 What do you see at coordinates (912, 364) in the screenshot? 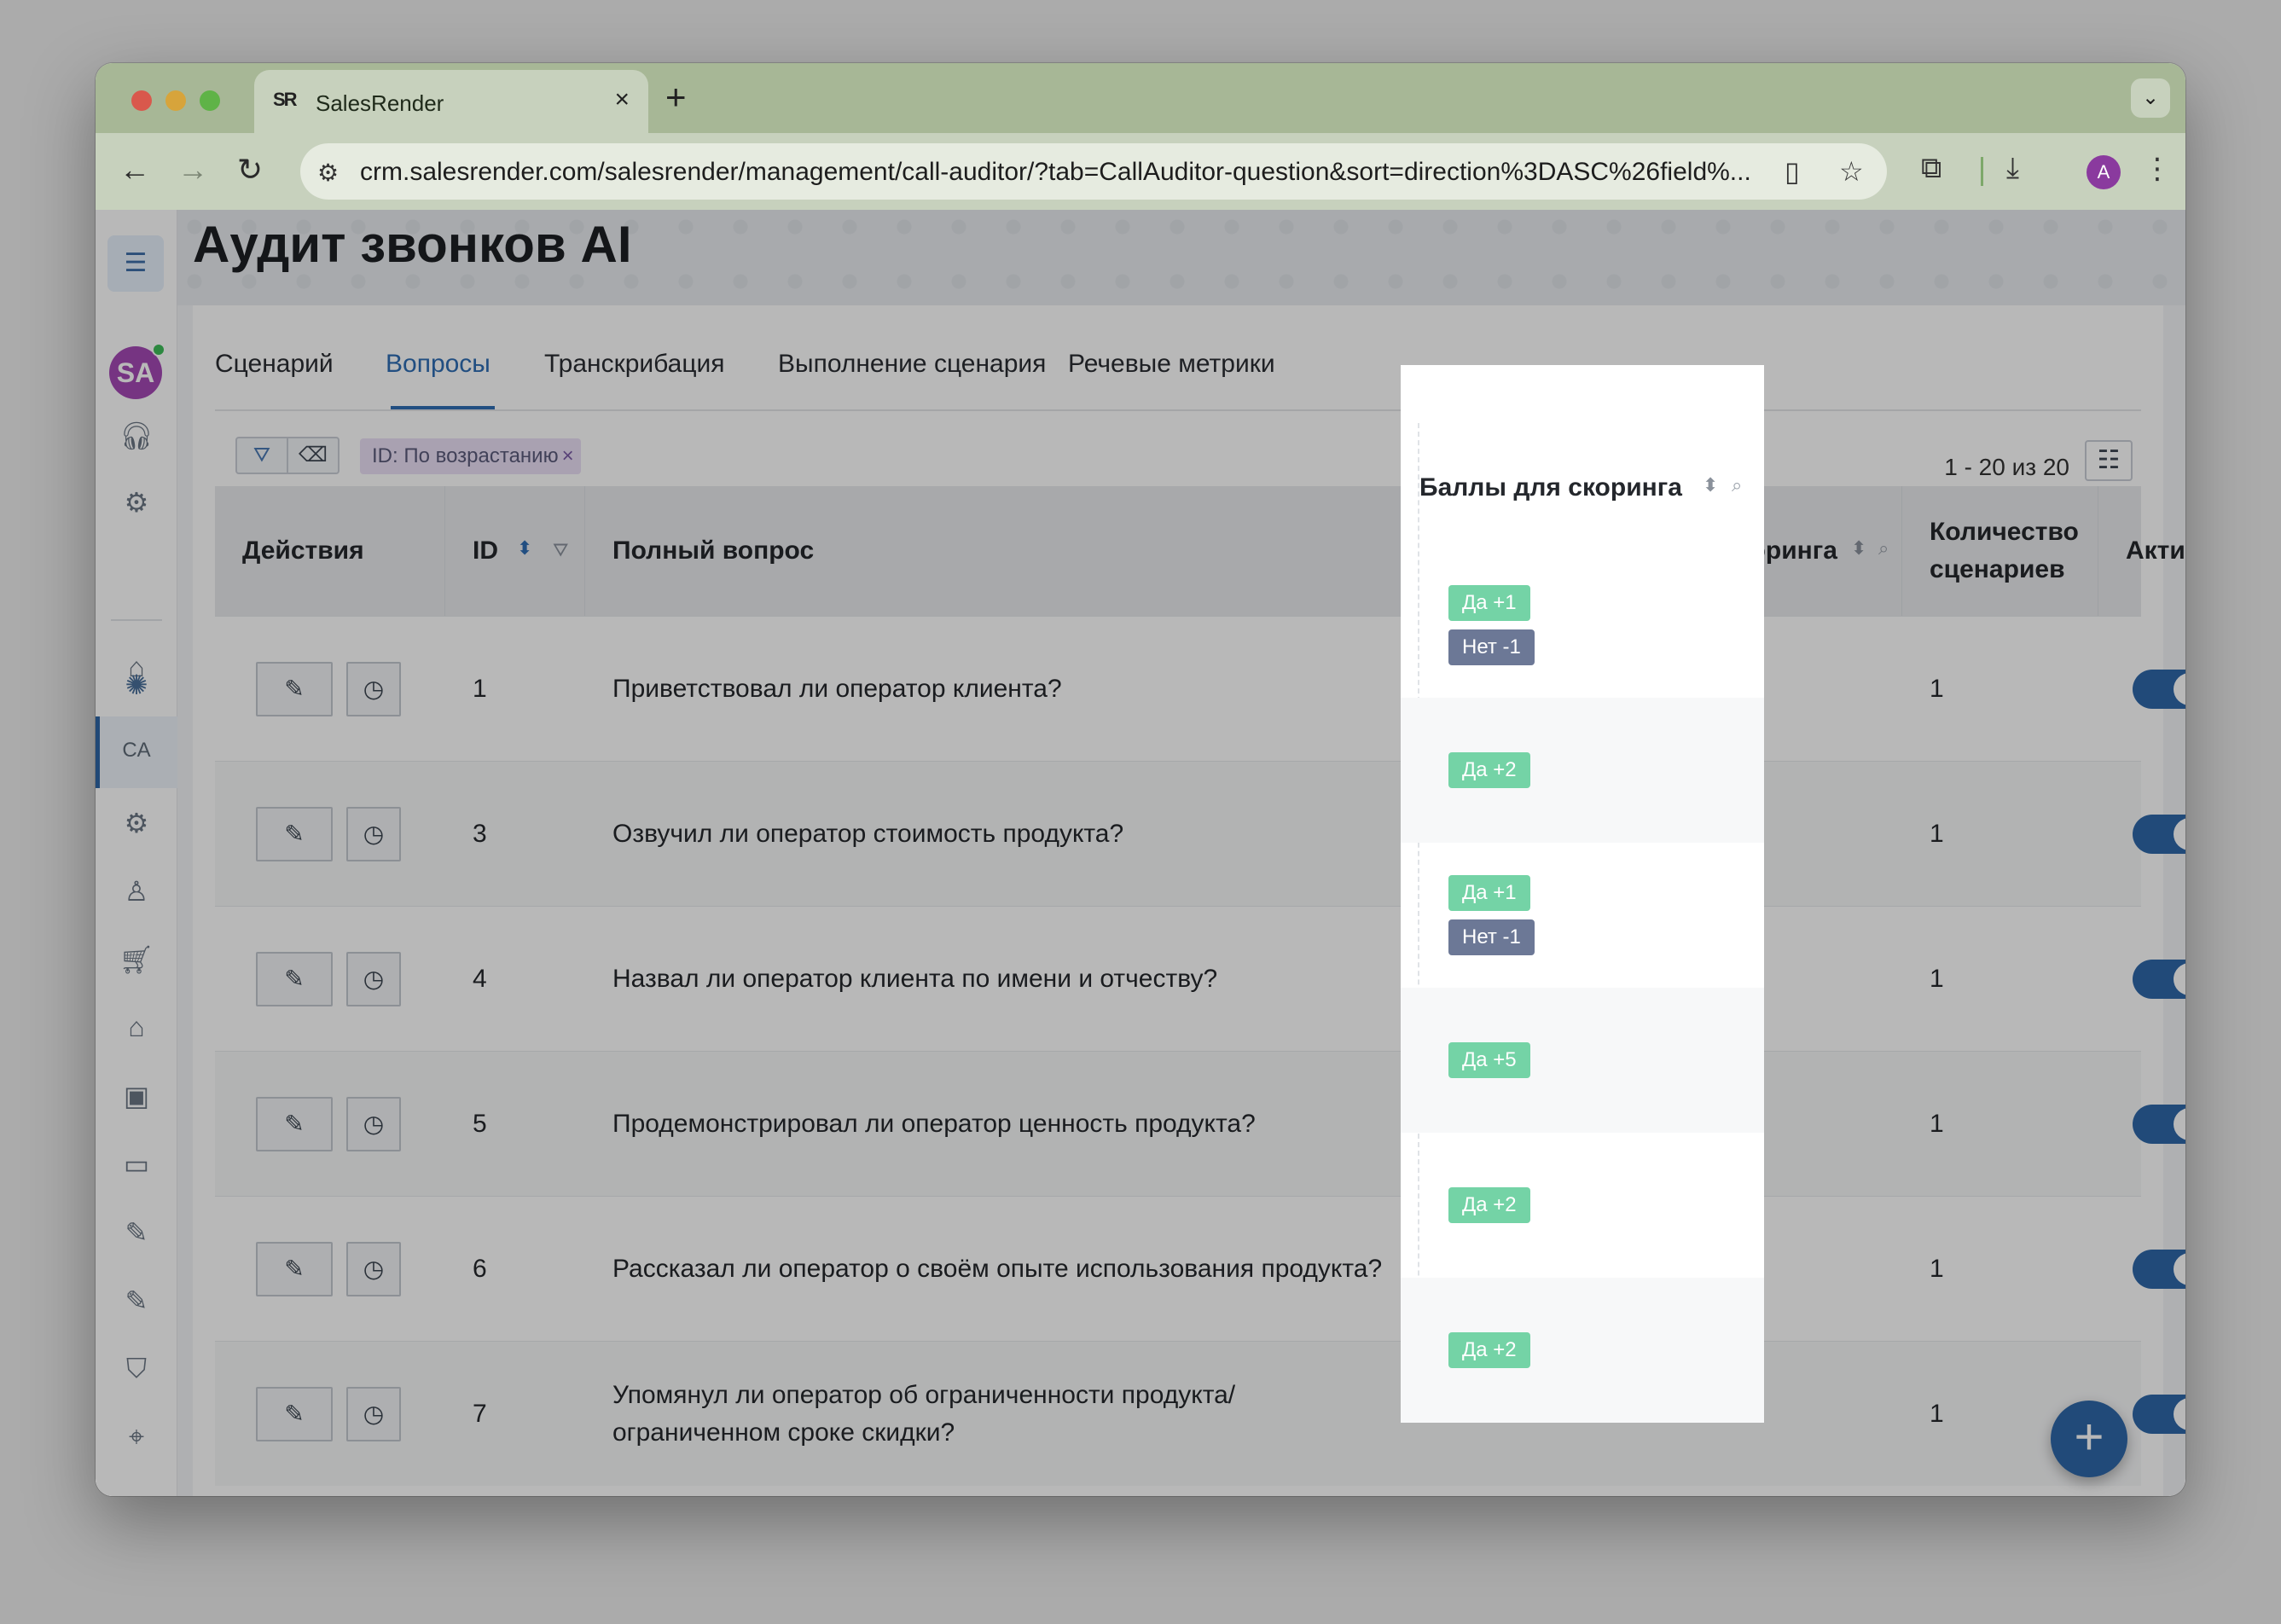
I see `tab-scenario-execution: Выполнение сценария` at bounding box center [912, 364].